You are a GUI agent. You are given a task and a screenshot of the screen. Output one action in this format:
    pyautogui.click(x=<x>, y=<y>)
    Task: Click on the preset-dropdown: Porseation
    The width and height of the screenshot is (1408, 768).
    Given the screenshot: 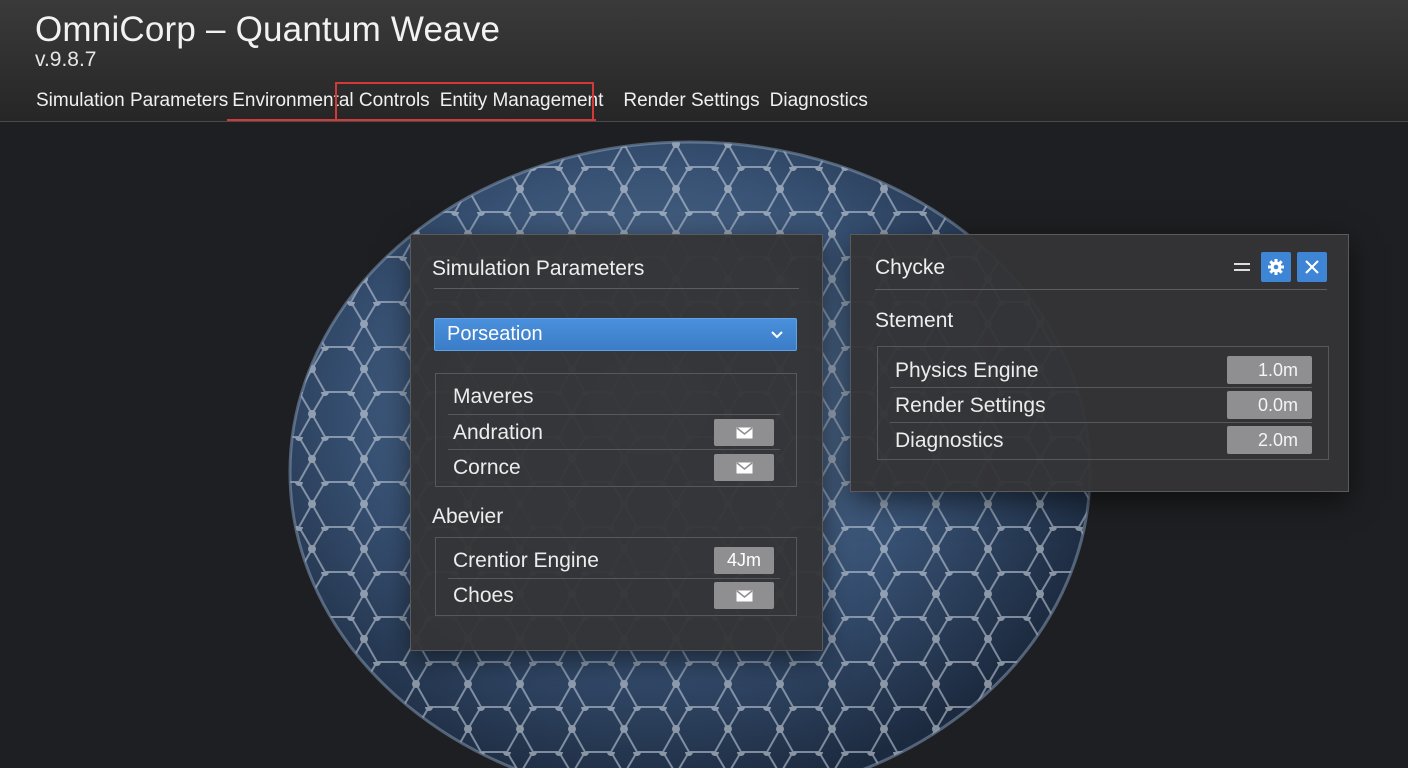 What is the action you would take?
    pyautogui.click(x=615, y=334)
    